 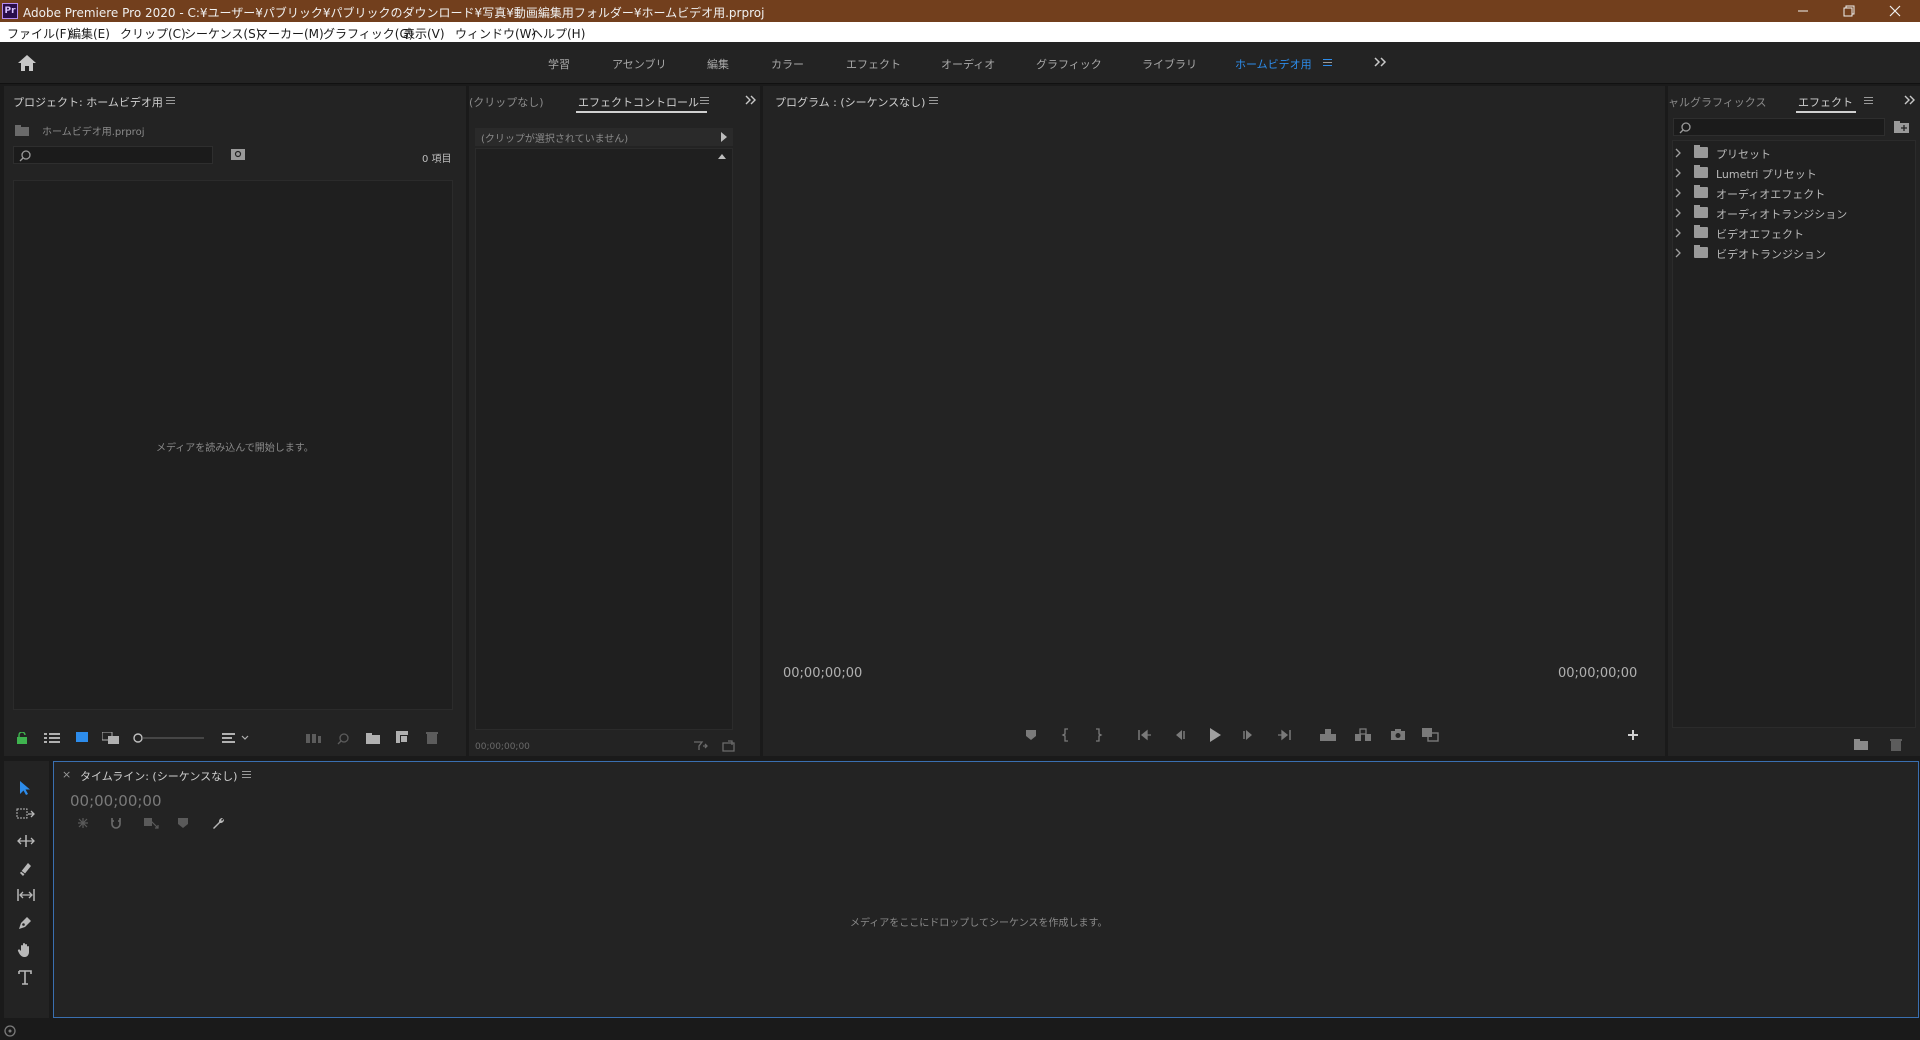 I want to click on timeline-settings-button, so click(x=218, y=823).